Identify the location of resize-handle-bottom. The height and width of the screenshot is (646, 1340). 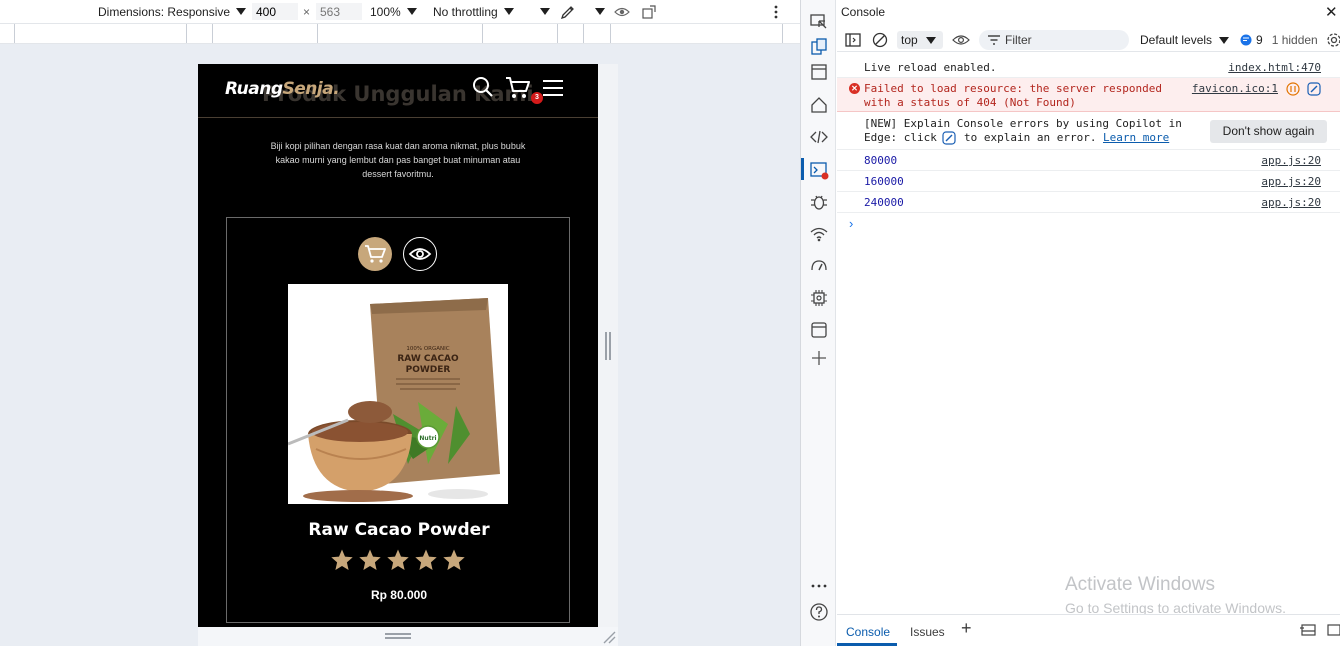
(398, 636).